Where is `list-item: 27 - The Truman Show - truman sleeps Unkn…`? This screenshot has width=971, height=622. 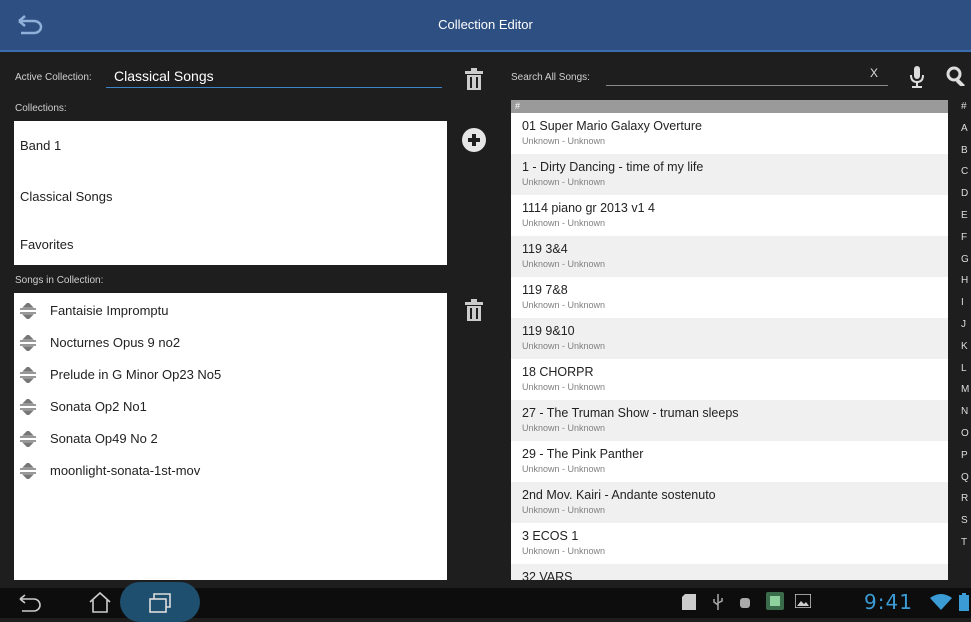 list-item: 27 - The Truman Show - truman sleeps Unkn… is located at coordinates (729, 420).